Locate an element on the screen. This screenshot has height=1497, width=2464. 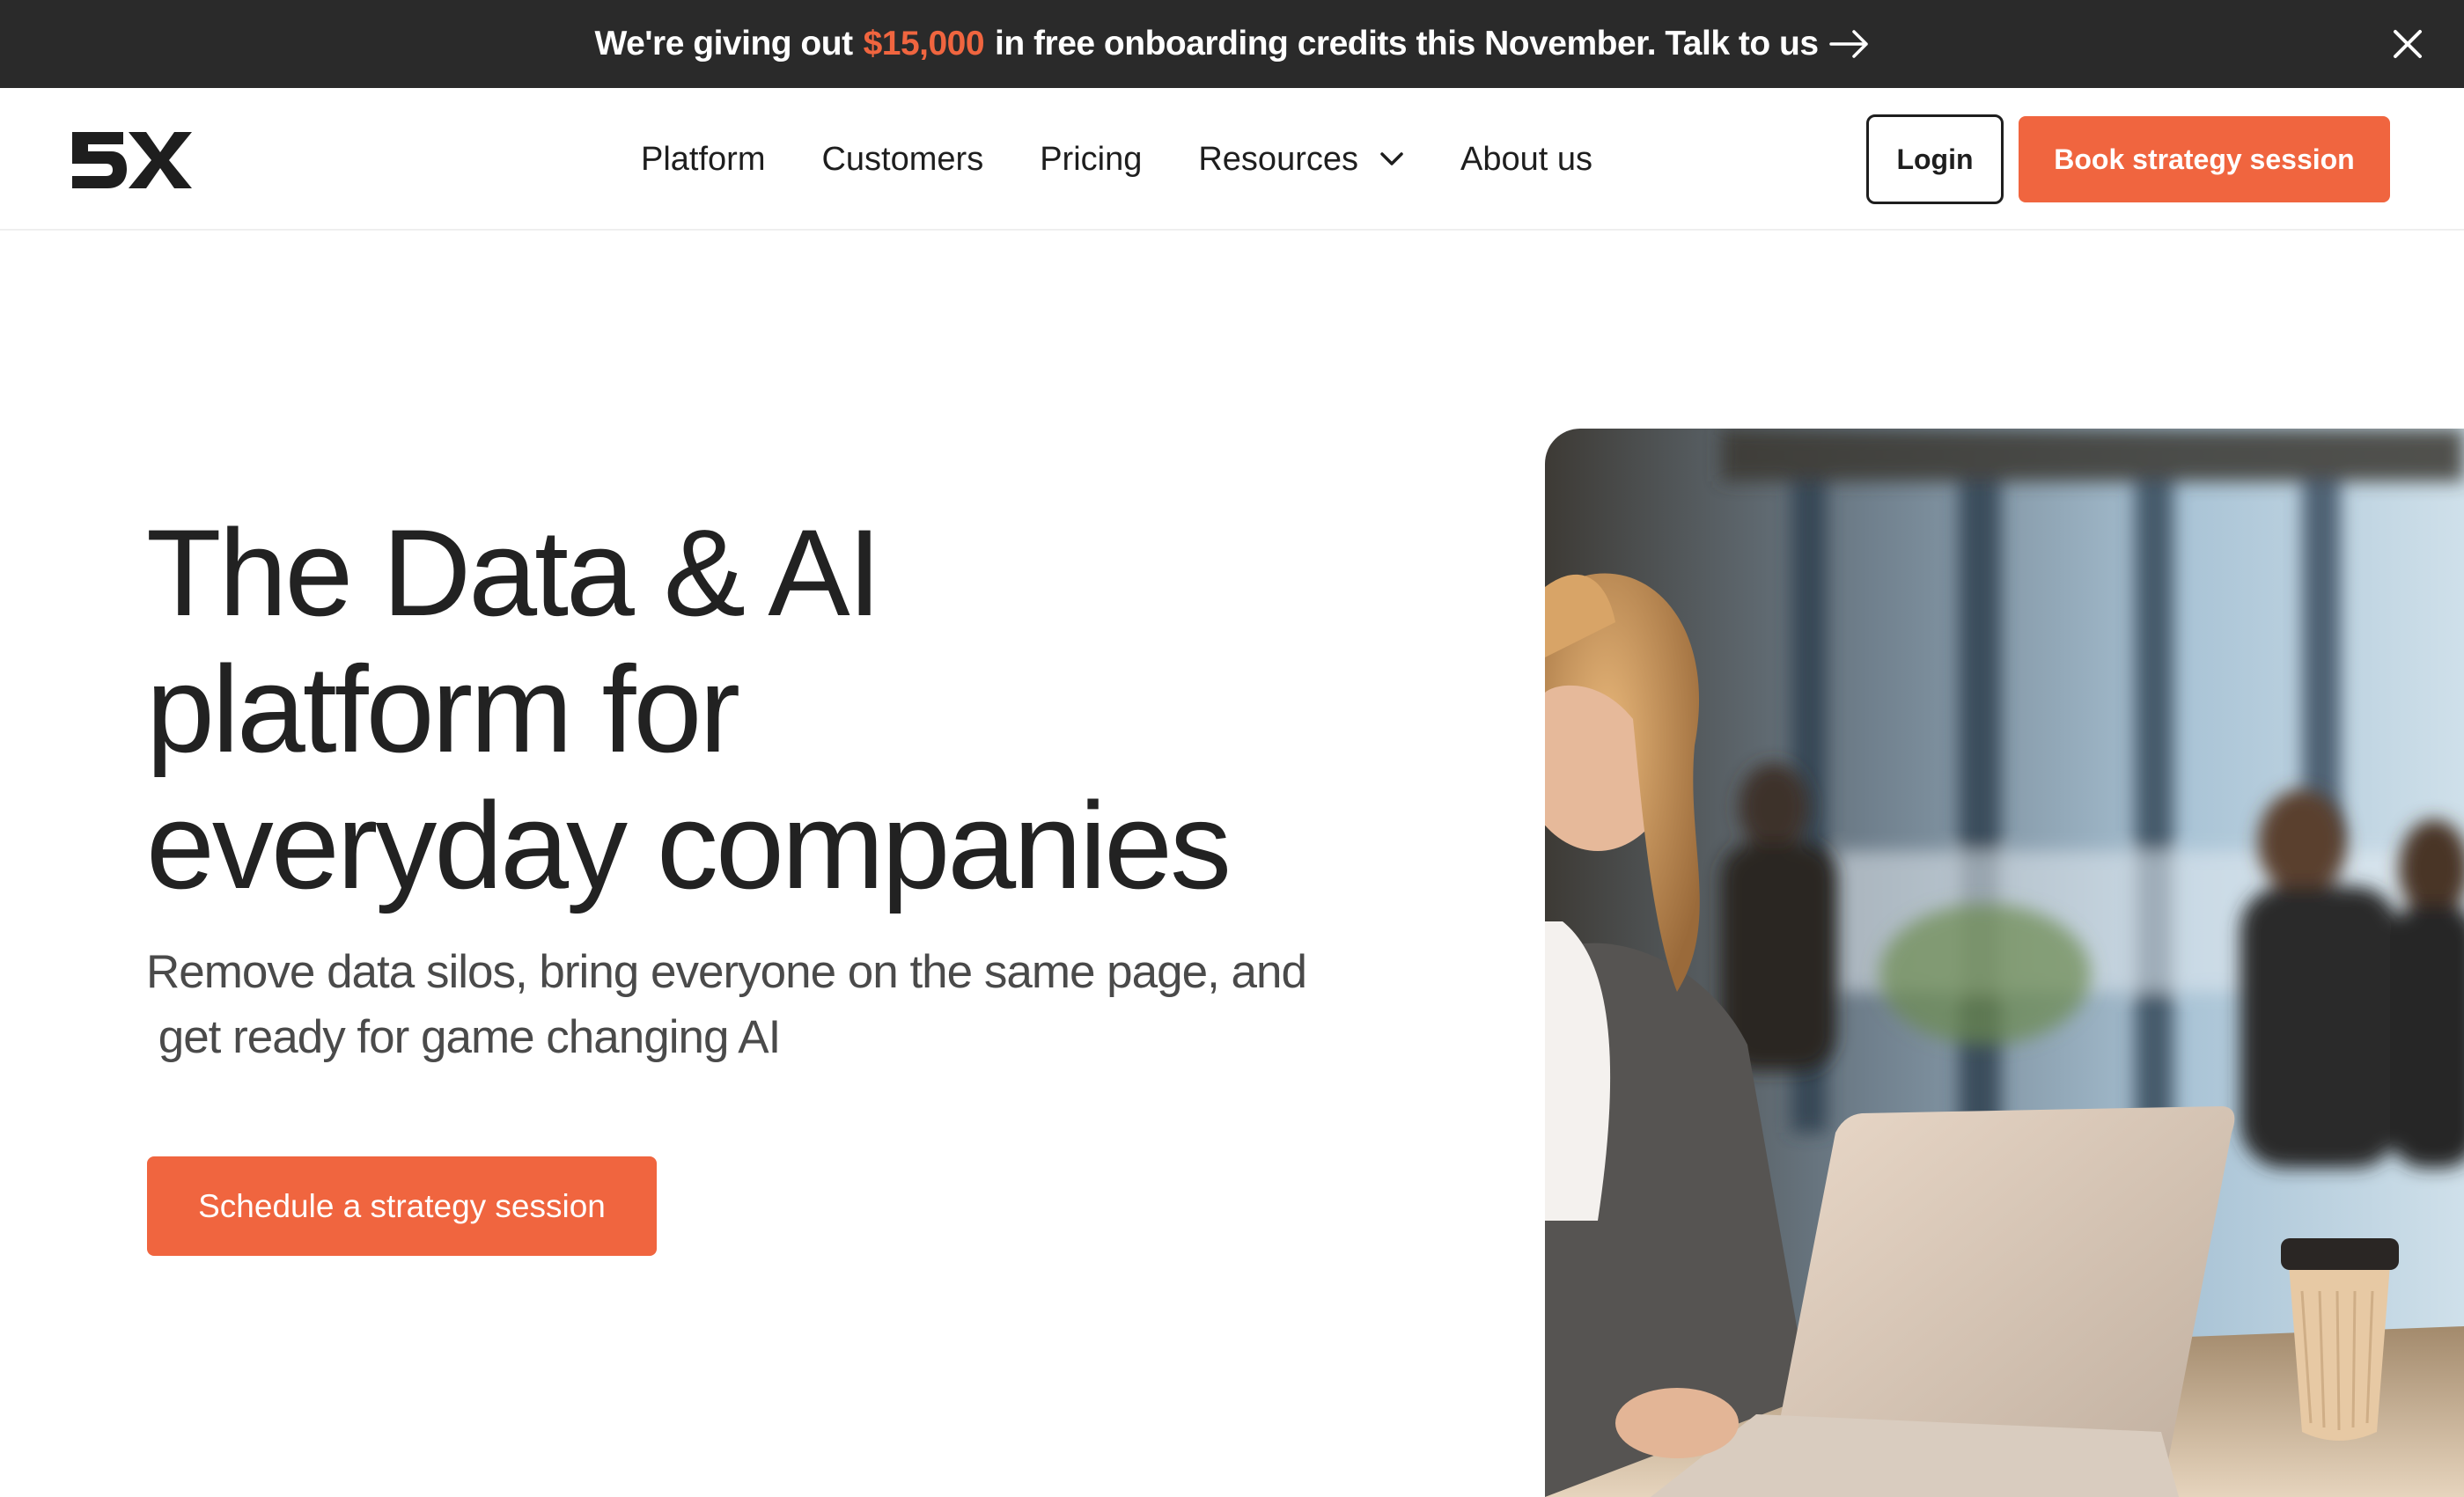
nav-item-pricing: Pricing is located at coordinates (1091, 160).